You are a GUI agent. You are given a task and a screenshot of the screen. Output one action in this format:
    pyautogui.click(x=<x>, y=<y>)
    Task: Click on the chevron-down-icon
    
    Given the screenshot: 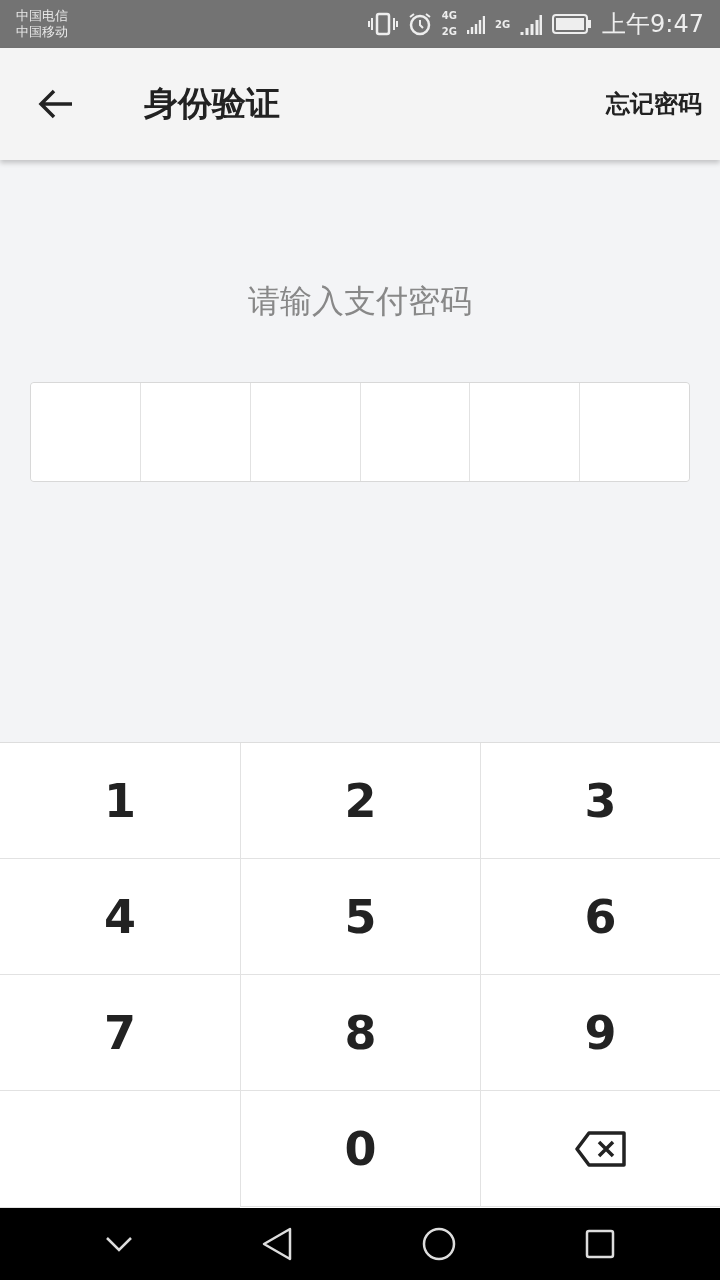 What is the action you would take?
    pyautogui.click(x=118, y=1244)
    